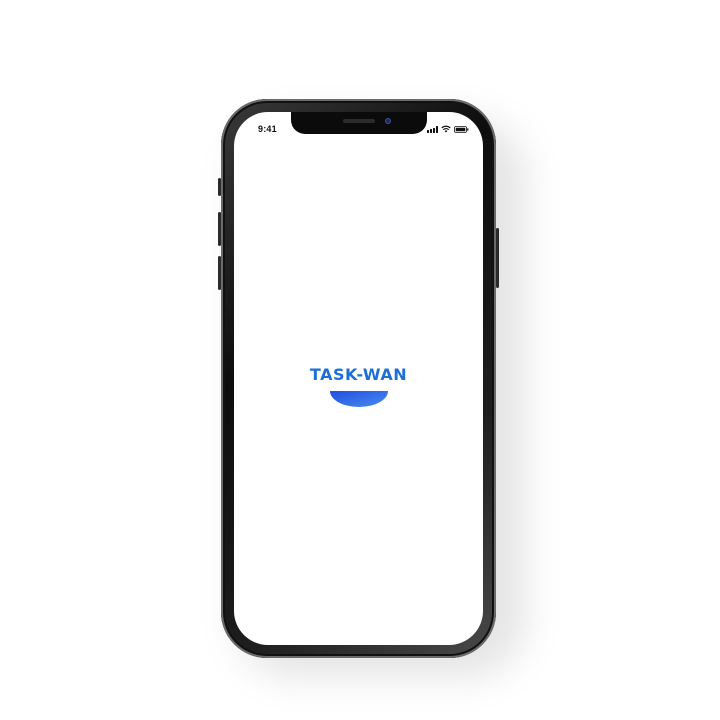 This screenshot has width=720, height=720. I want to click on half-circle-bowl-icon, so click(358, 399).